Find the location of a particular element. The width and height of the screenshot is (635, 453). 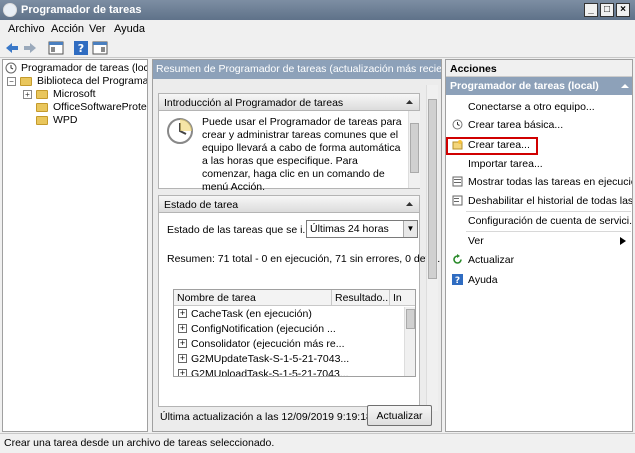

intro-scrollbar is located at coordinates (414, 149).